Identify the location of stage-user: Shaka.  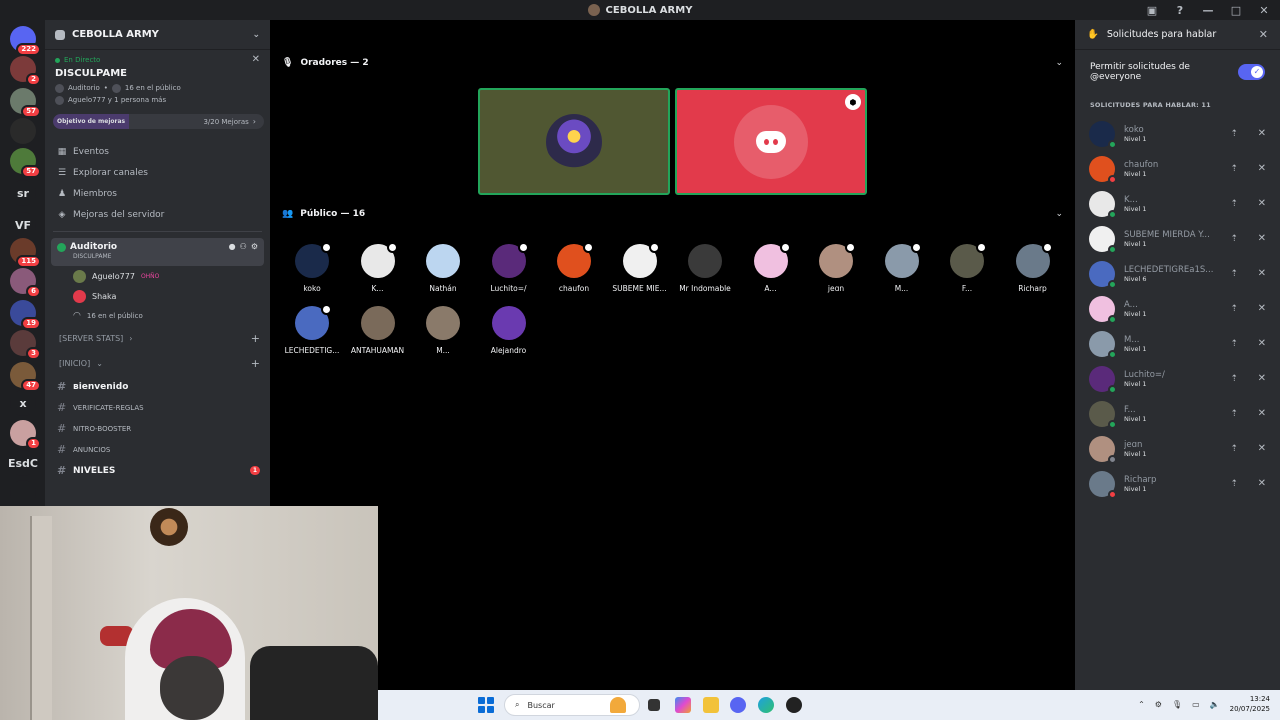
(157, 296).